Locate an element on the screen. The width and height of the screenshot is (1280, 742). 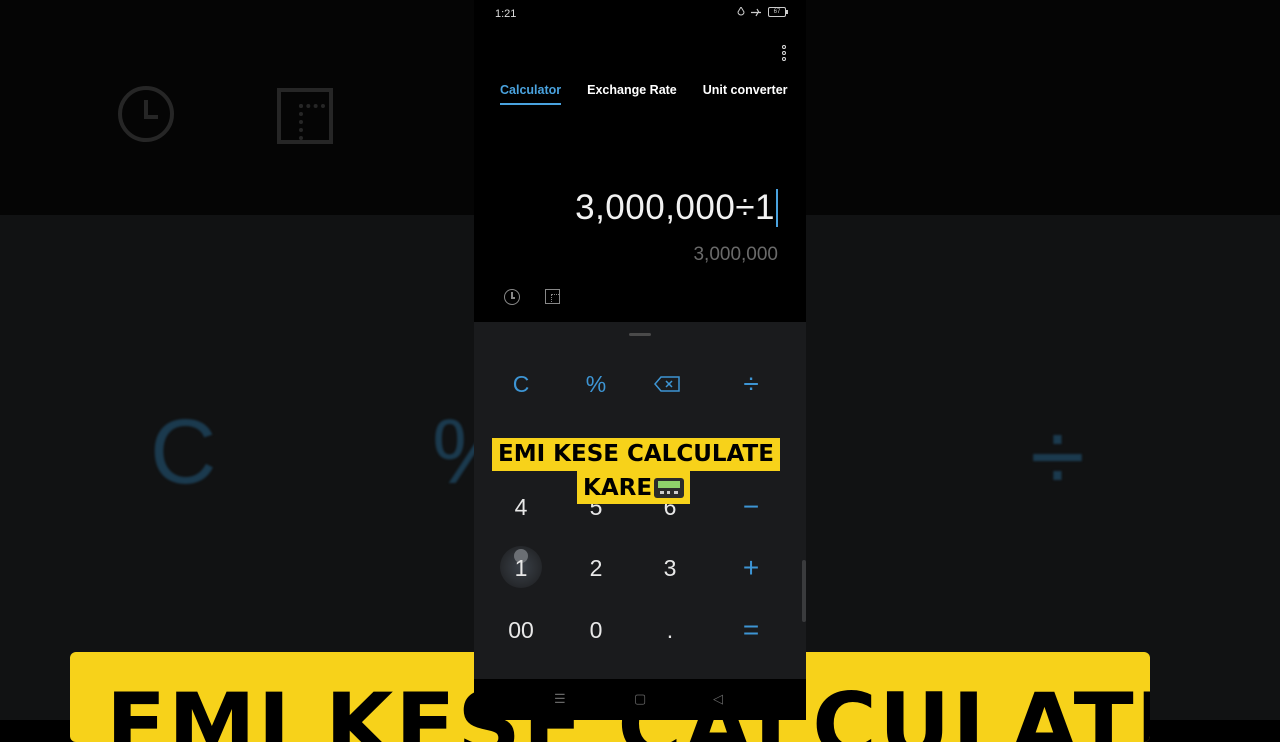
battery-icon: 67 is located at coordinates (778, 12).